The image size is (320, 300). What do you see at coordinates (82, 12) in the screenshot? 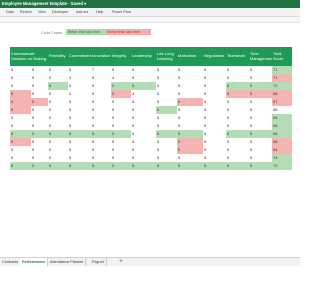
I see `ribbon-tab-addins: Add-ins` at bounding box center [82, 12].